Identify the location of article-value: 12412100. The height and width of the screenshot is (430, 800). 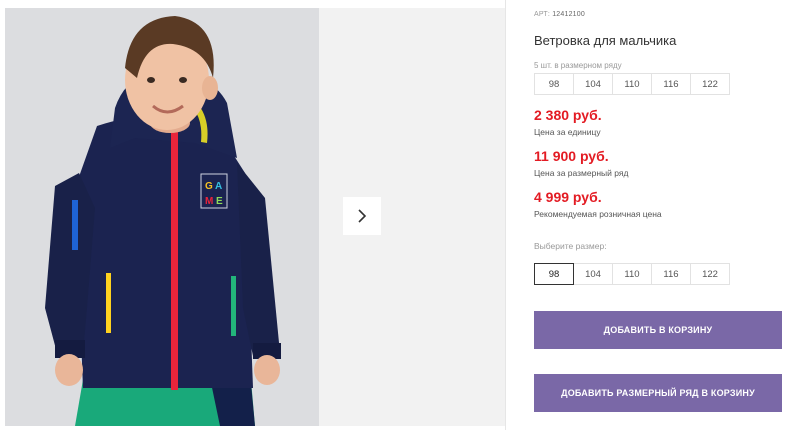
(568, 14).